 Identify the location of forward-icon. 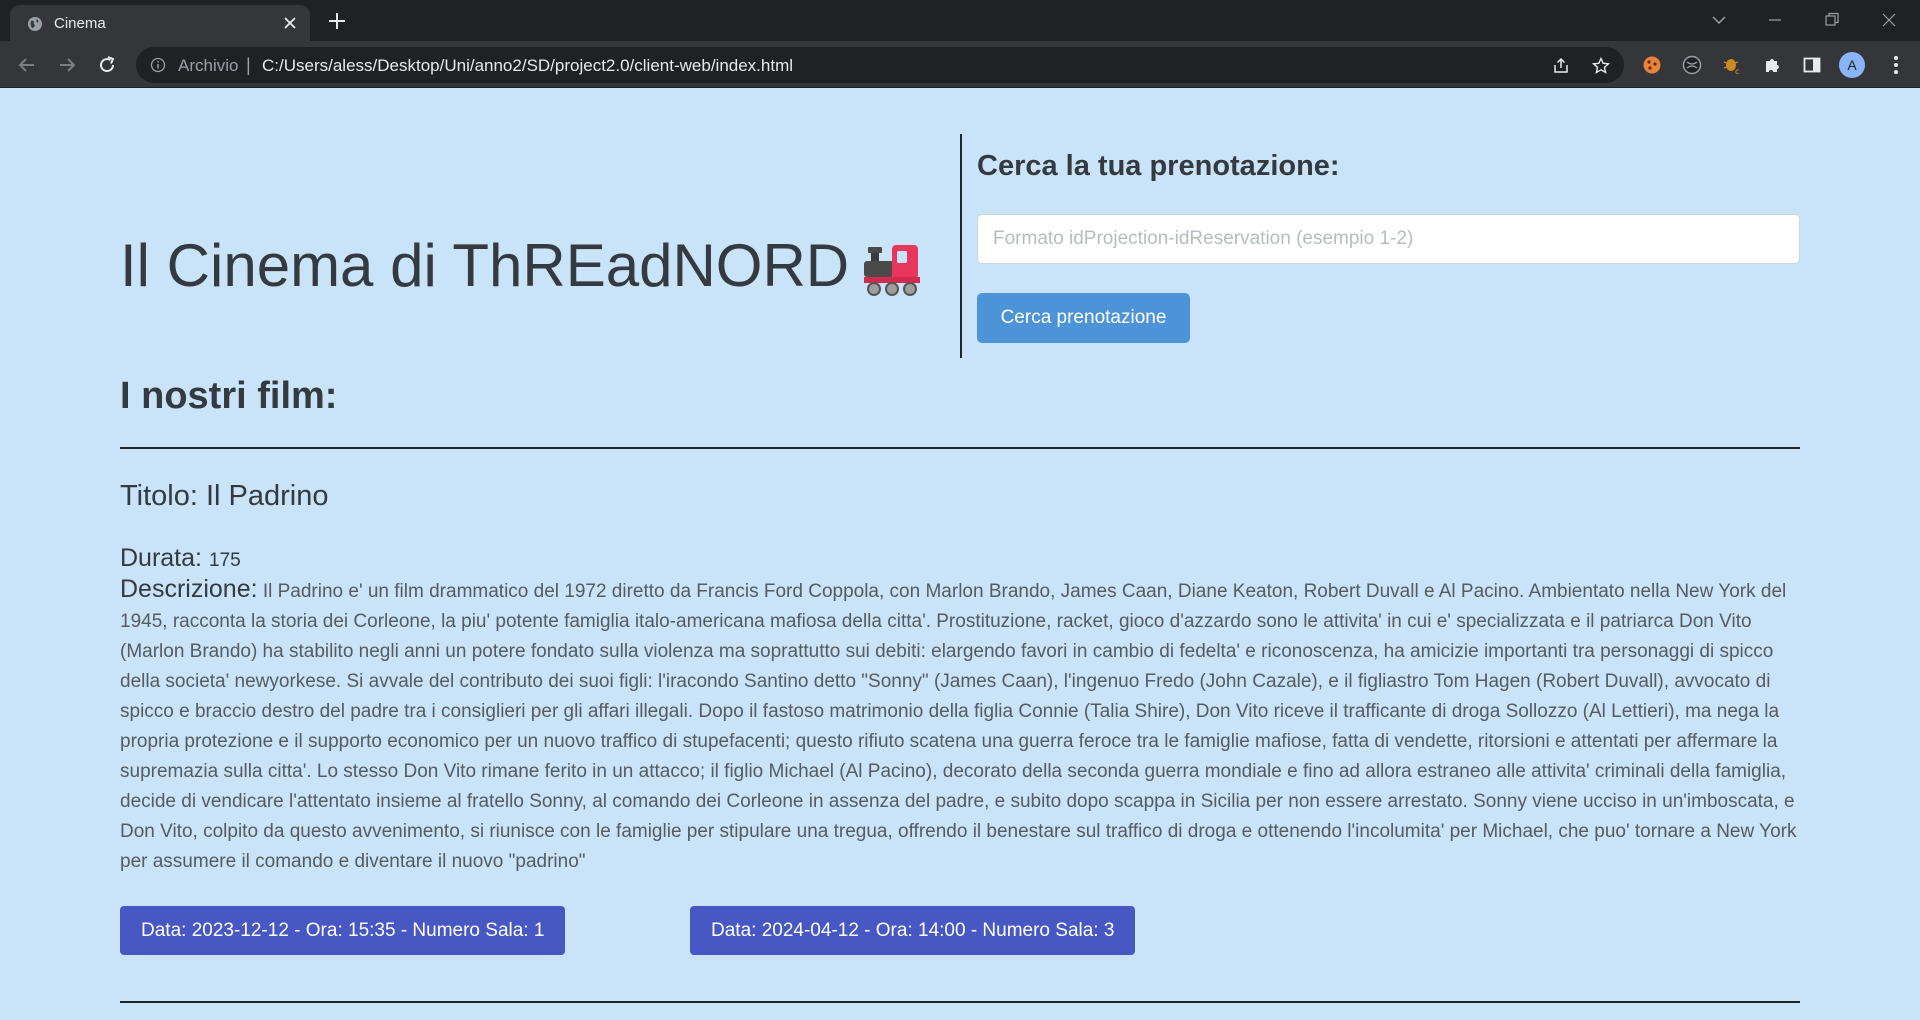
(67, 65).